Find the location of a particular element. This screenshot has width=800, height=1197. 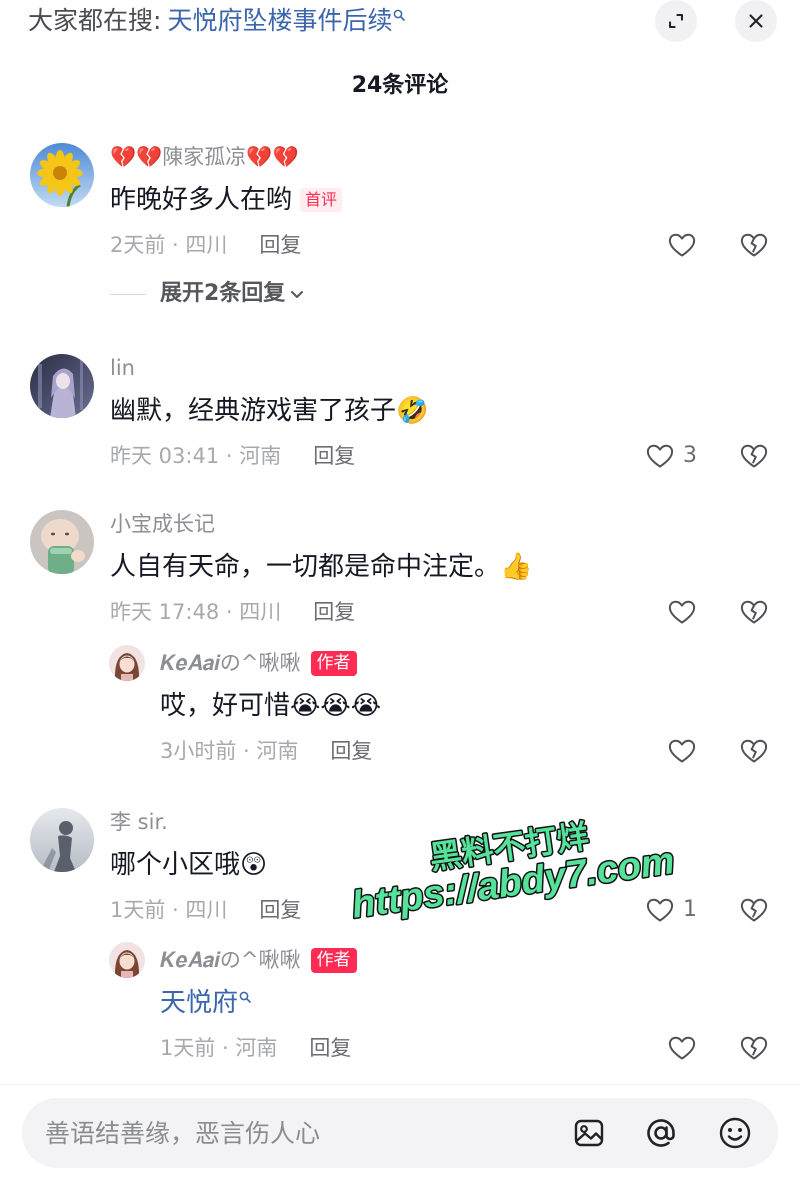

reply-meta: 1天前 · 河南 is located at coordinates (219, 1048).